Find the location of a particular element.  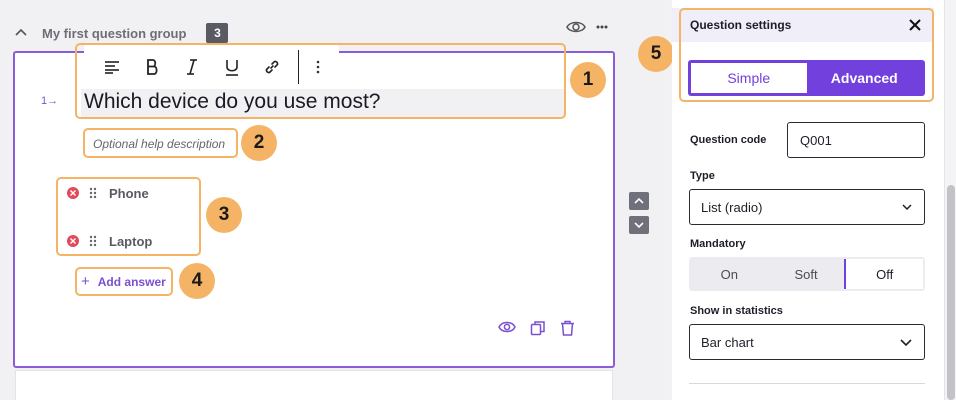

statistics-select-value: Bar chart is located at coordinates (727, 342).